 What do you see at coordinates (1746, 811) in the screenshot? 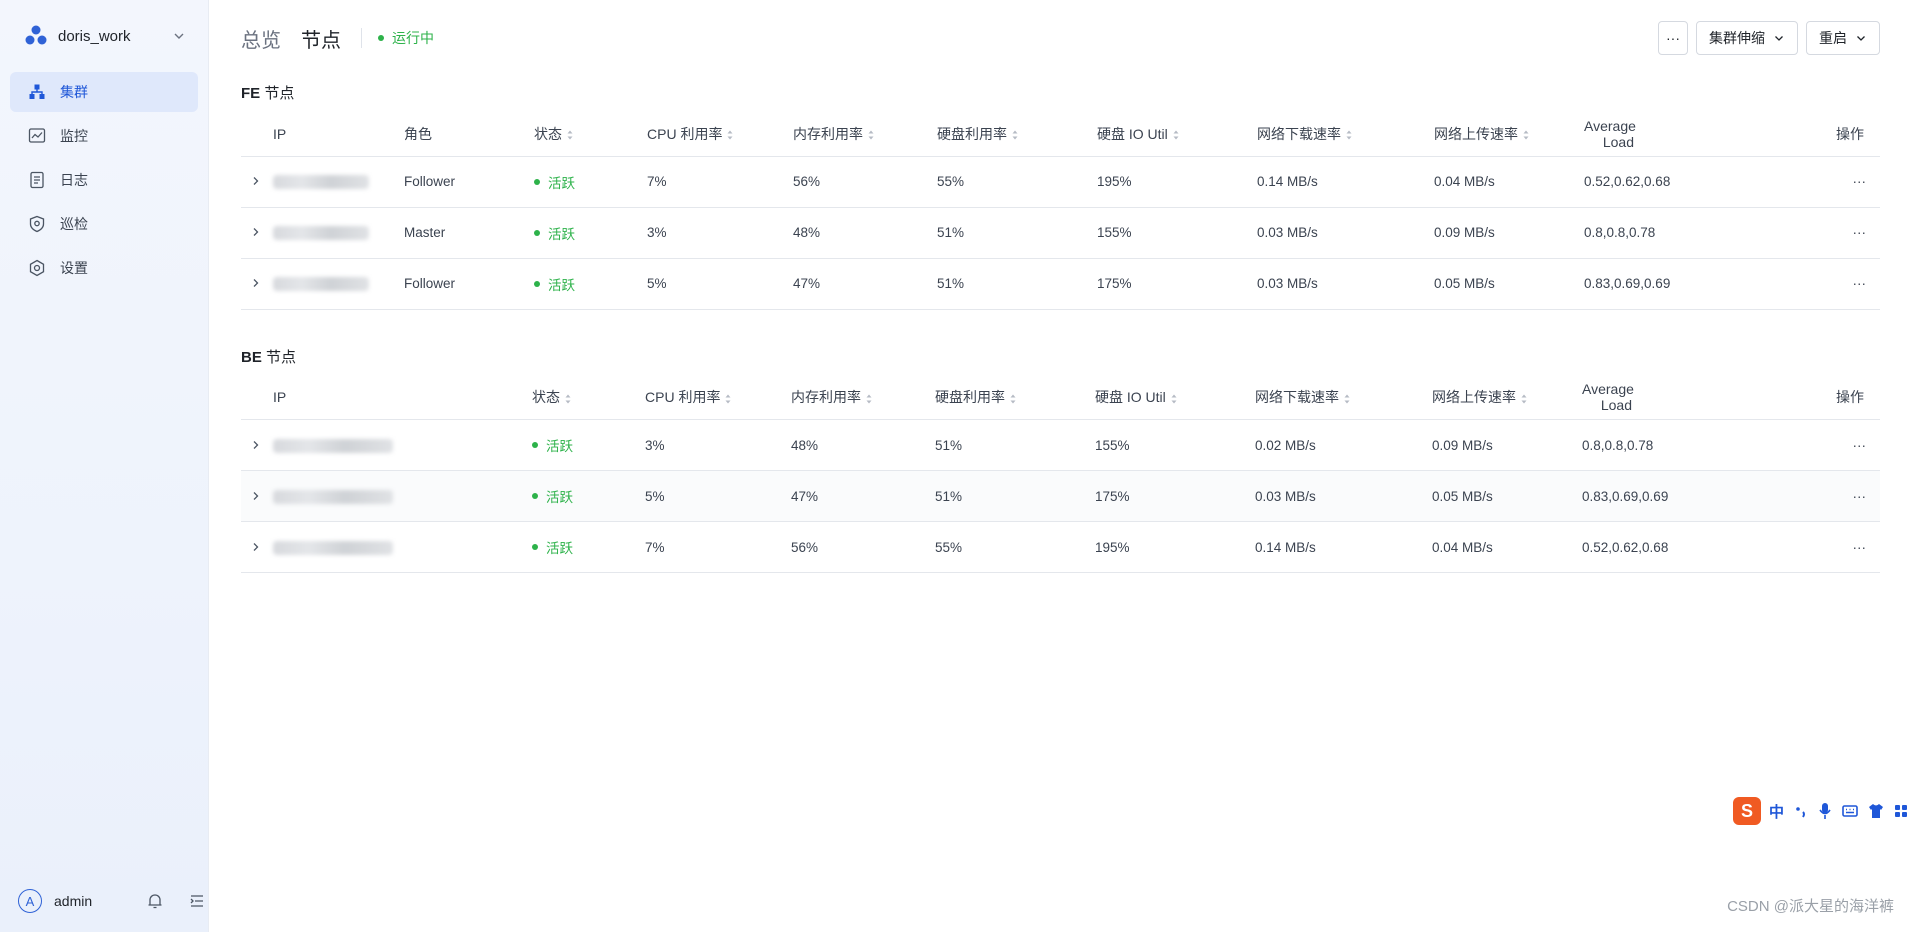
I see `ime-logo: S` at bounding box center [1746, 811].